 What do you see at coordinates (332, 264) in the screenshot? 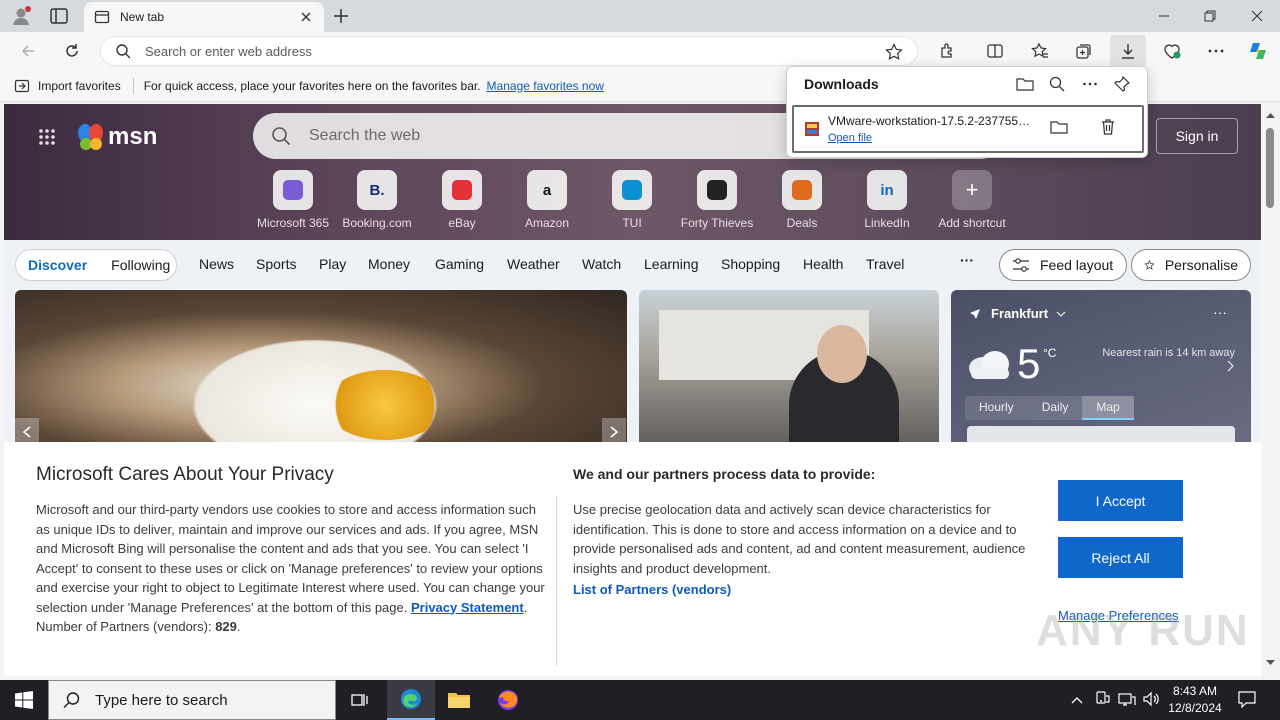
I see `nav-link-play: Play` at bounding box center [332, 264].